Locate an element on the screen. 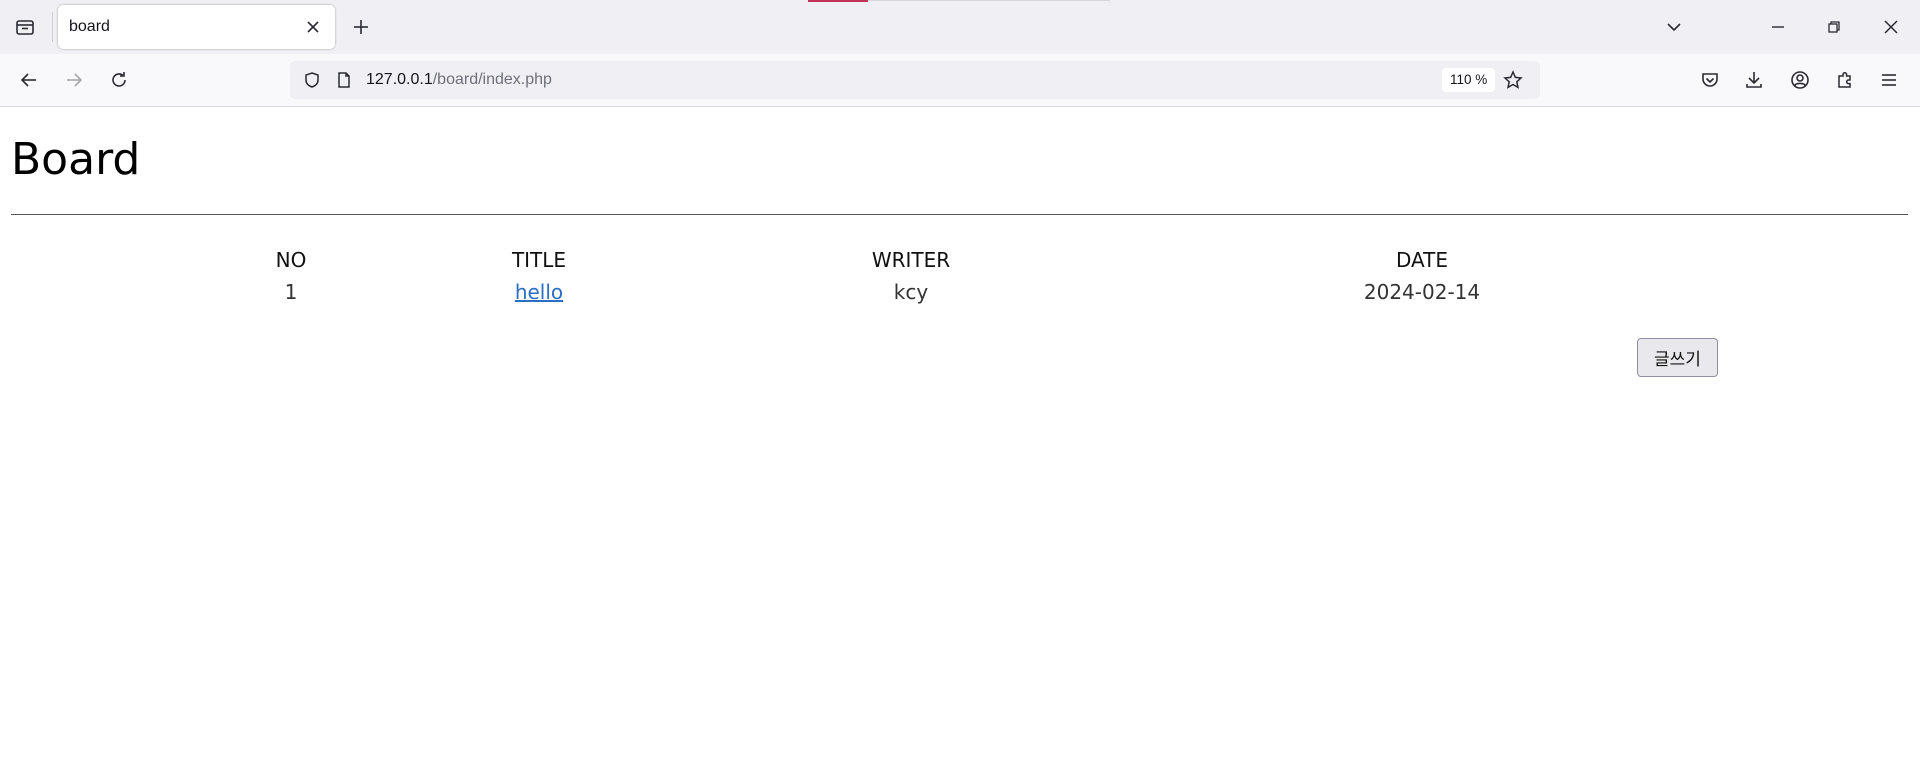 Image resolution: width=1920 pixels, height=770 pixels. back-arrow-icon is located at coordinates (29, 80).